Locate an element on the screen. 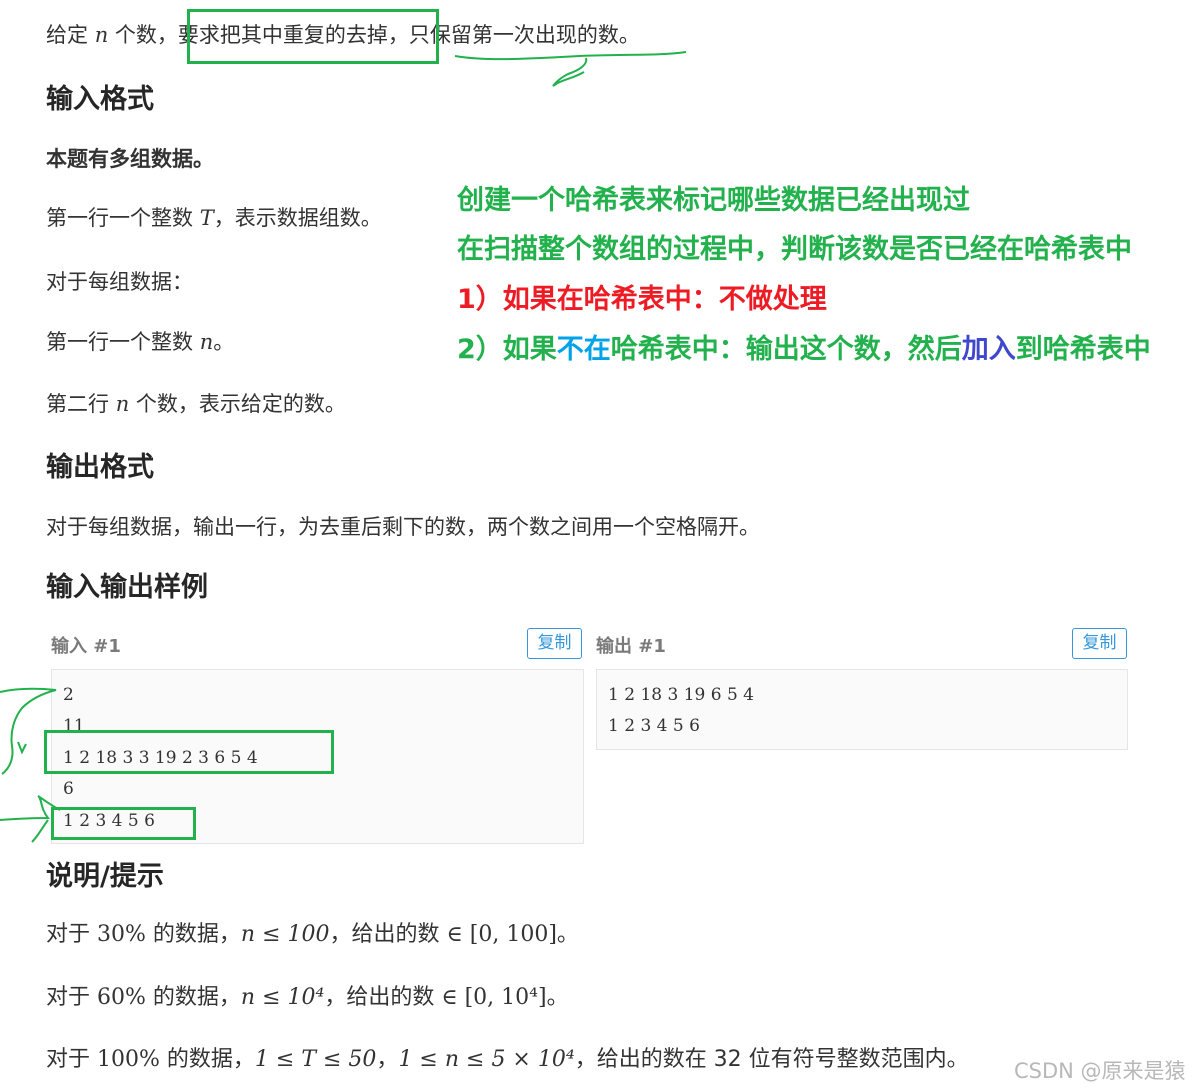  math-text: ∈ [0, 100] is located at coordinates (501, 934).